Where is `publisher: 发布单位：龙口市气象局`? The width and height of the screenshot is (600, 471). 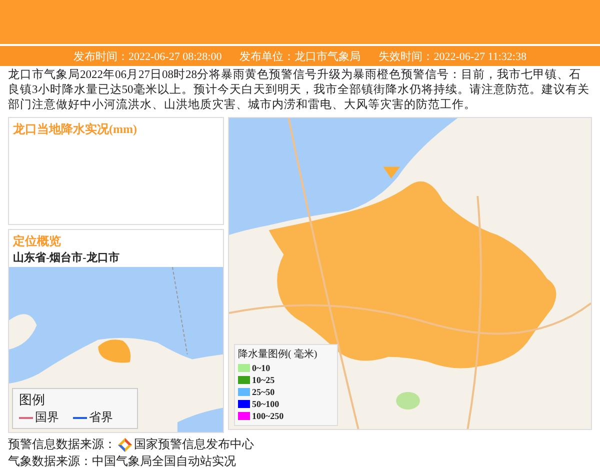
publisher: 发布单位：龙口市气象局 is located at coordinates (300, 57).